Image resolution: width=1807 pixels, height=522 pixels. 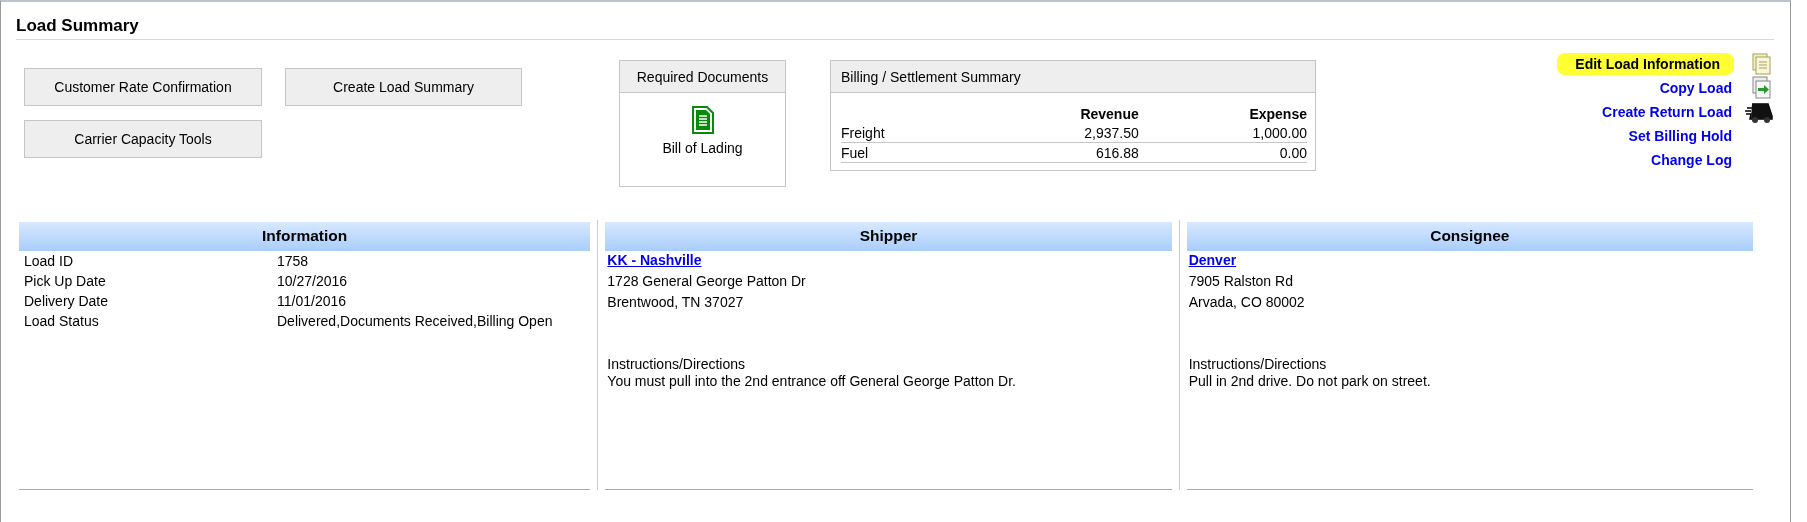 What do you see at coordinates (293, 261) in the screenshot?
I see `field-value: 1758` at bounding box center [293, 261].